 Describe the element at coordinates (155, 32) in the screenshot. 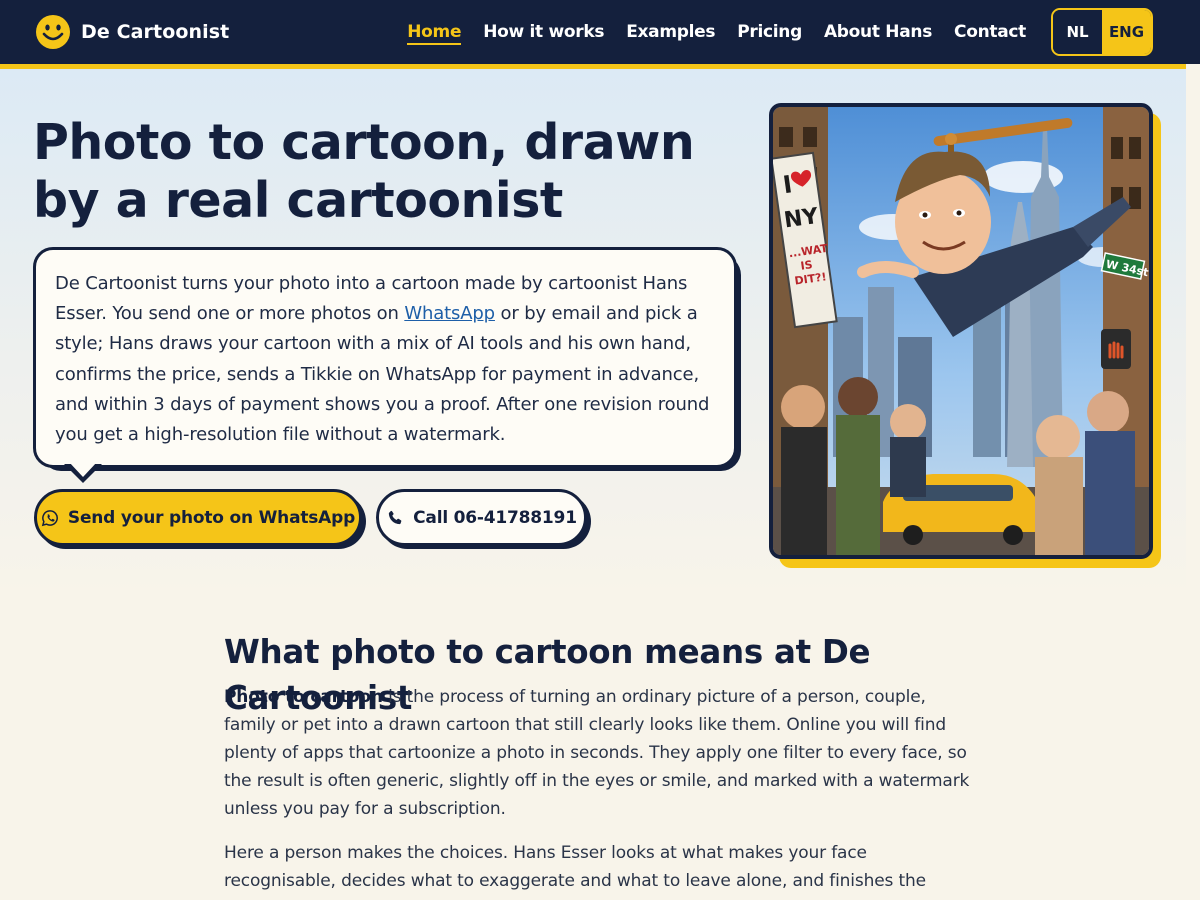

I see `brand-name: De Cartoonist` at that location.